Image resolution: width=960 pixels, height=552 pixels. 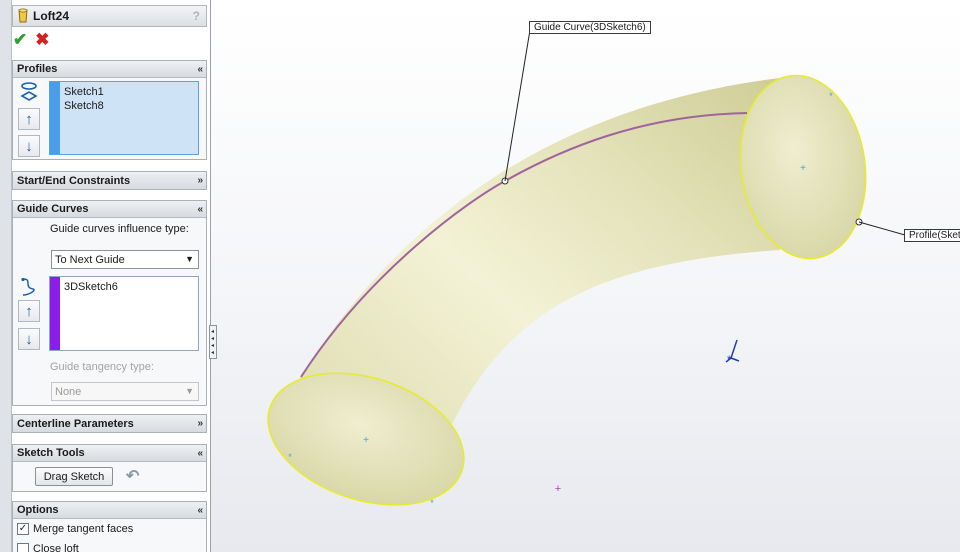 I want to click on list-item: Sketch8, so click(x=84, y=106).